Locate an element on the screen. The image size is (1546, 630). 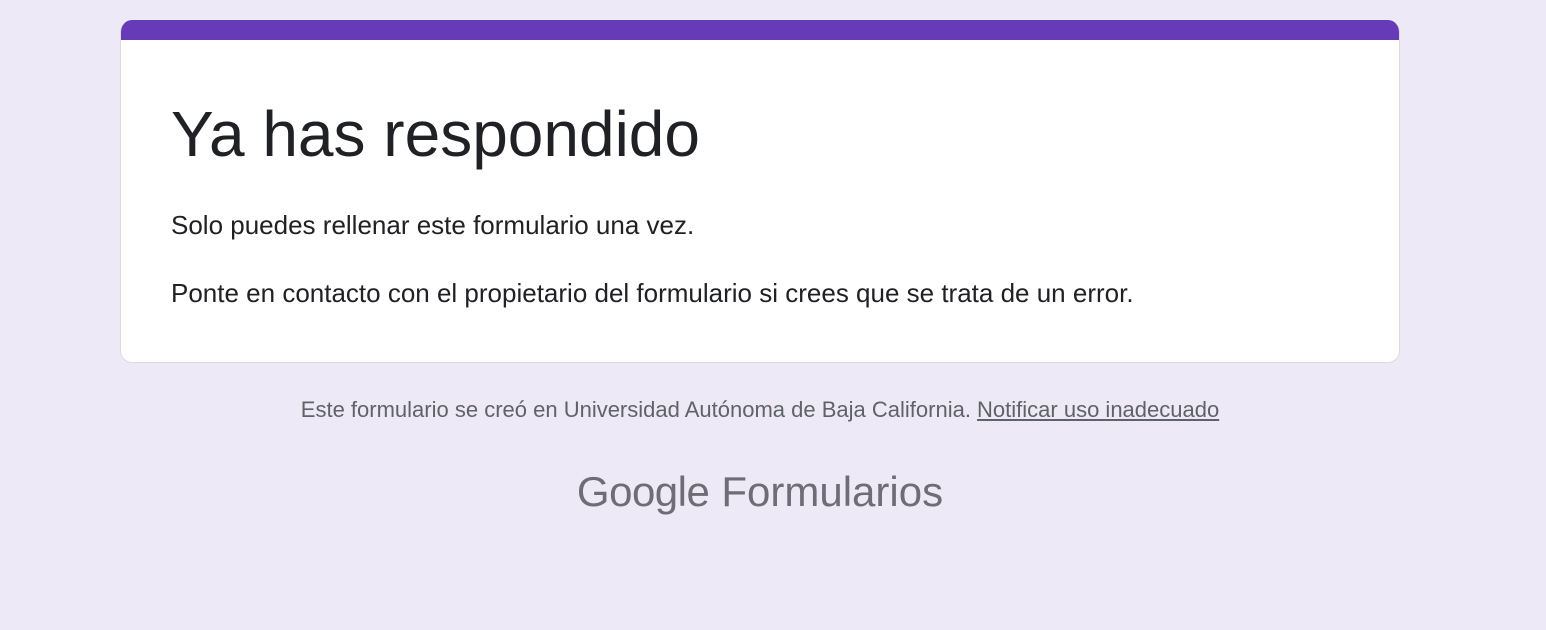
google-forms-logo: Google Formularios is located at coordinates (760, 492).